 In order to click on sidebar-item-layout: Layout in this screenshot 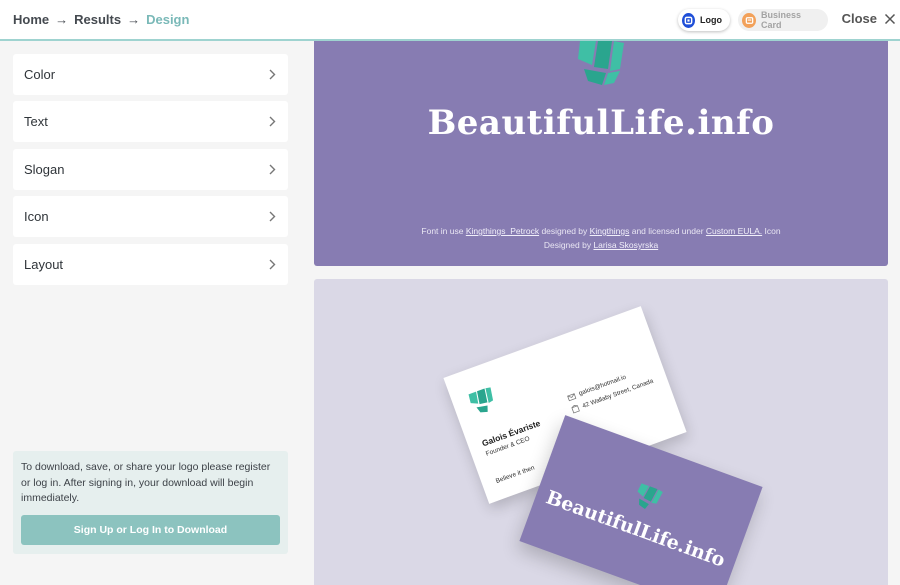, I will do `click(150, 264)`.